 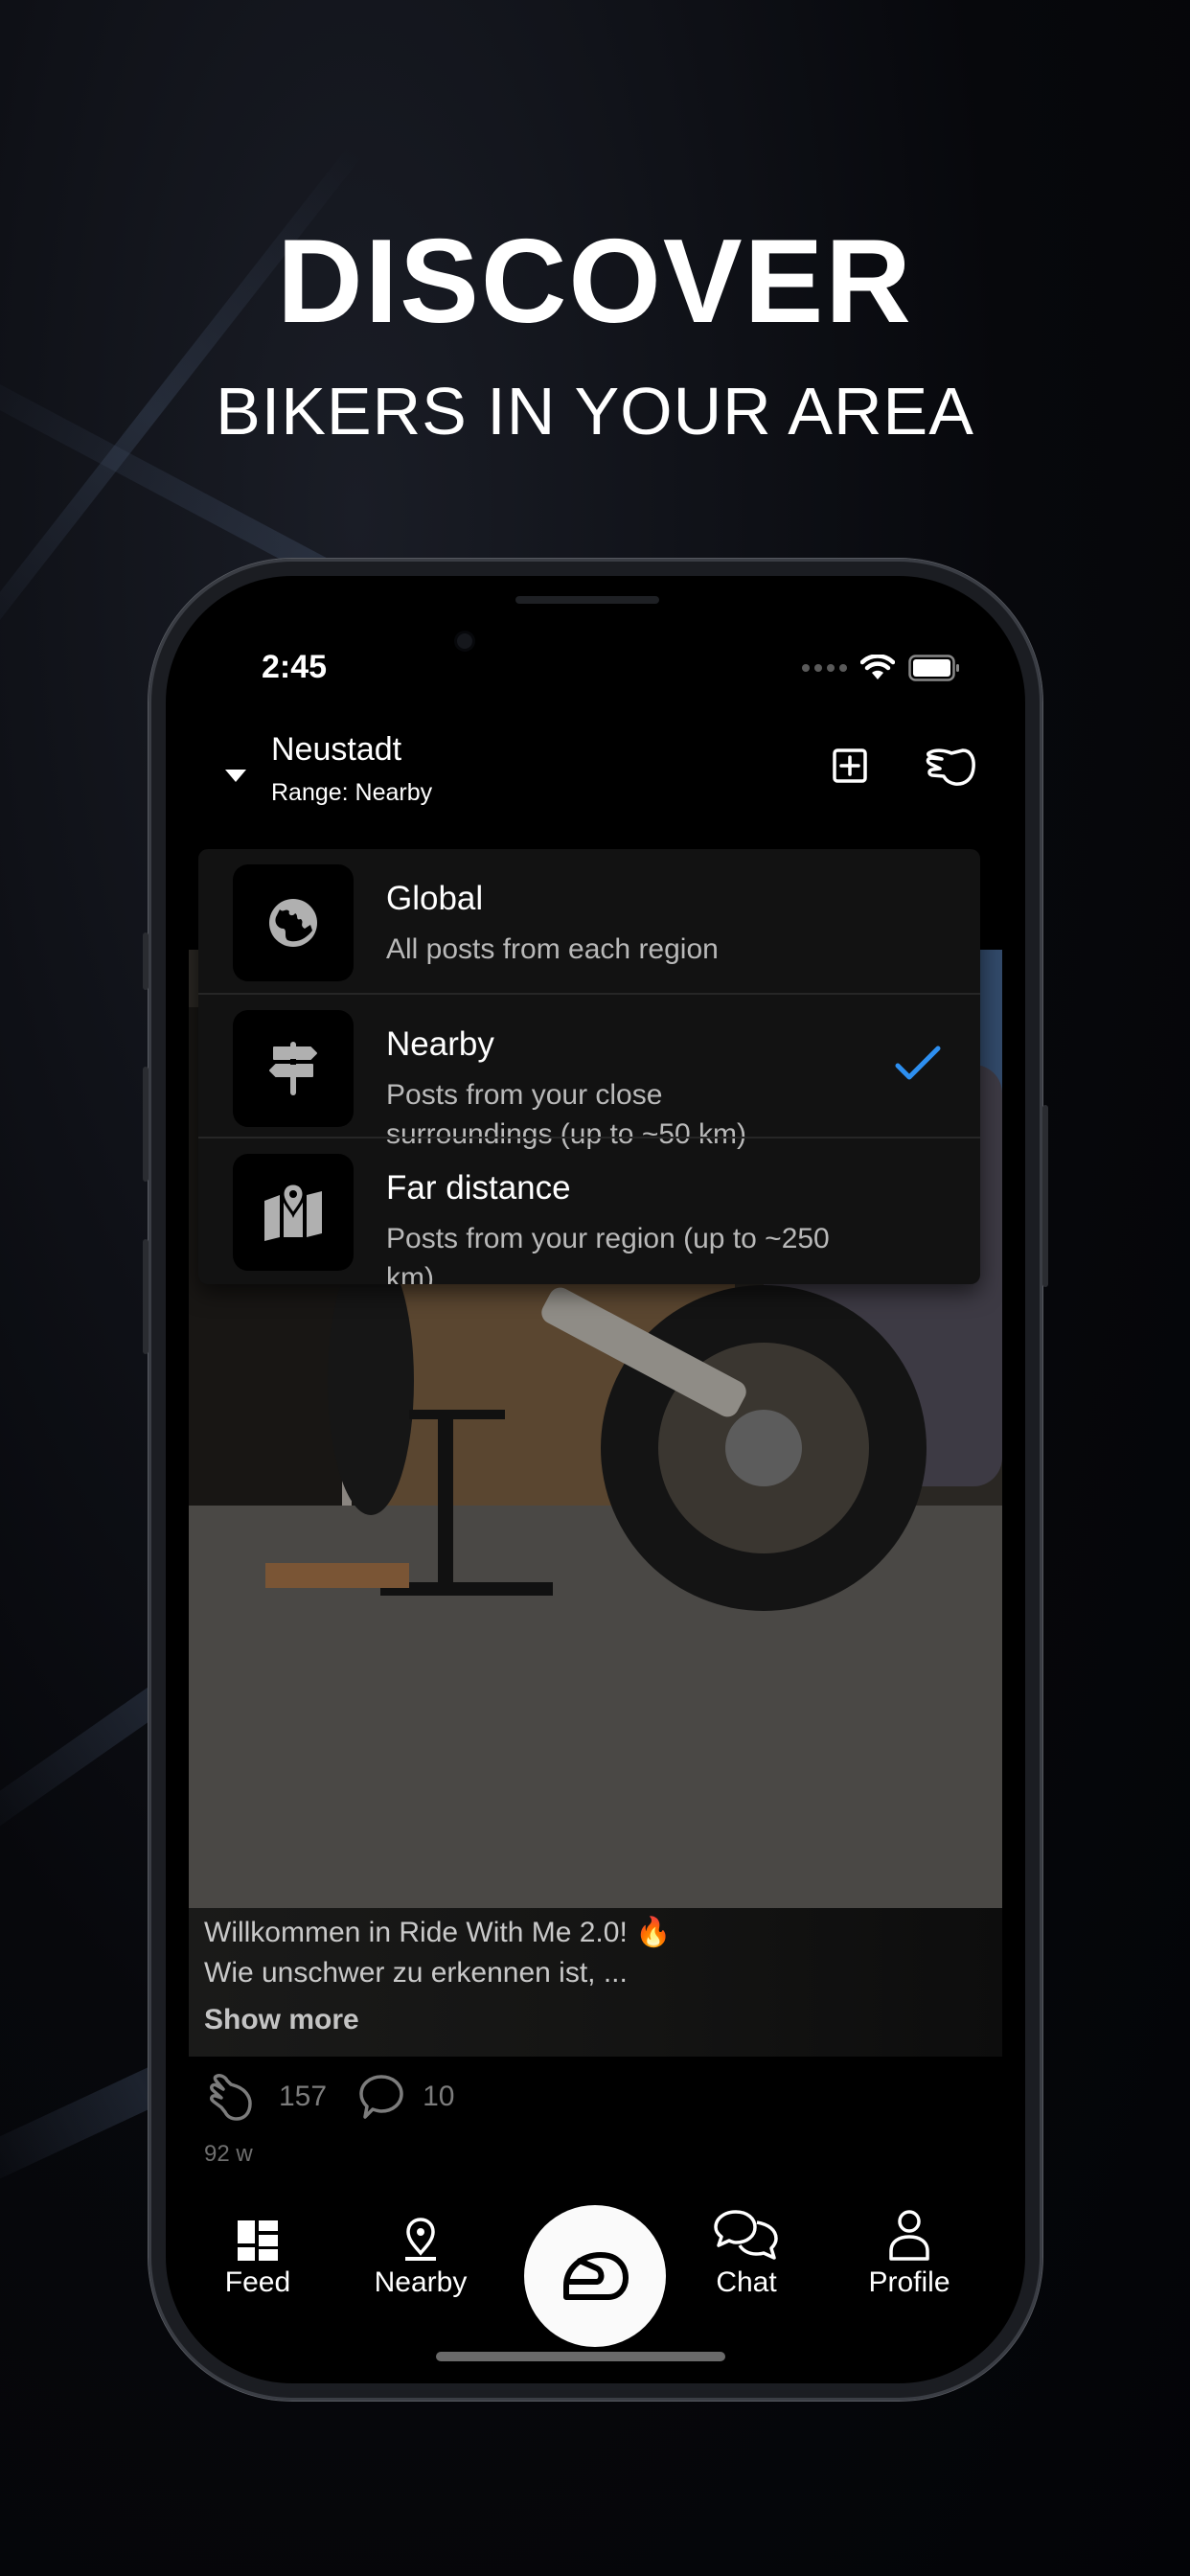 What do you see at coordinates (438, 1932) in the screenshot?
I see `caption-line-1: Willkommen in Ride With Me 2.0! 🔥` at bounding box center [438, 1932].